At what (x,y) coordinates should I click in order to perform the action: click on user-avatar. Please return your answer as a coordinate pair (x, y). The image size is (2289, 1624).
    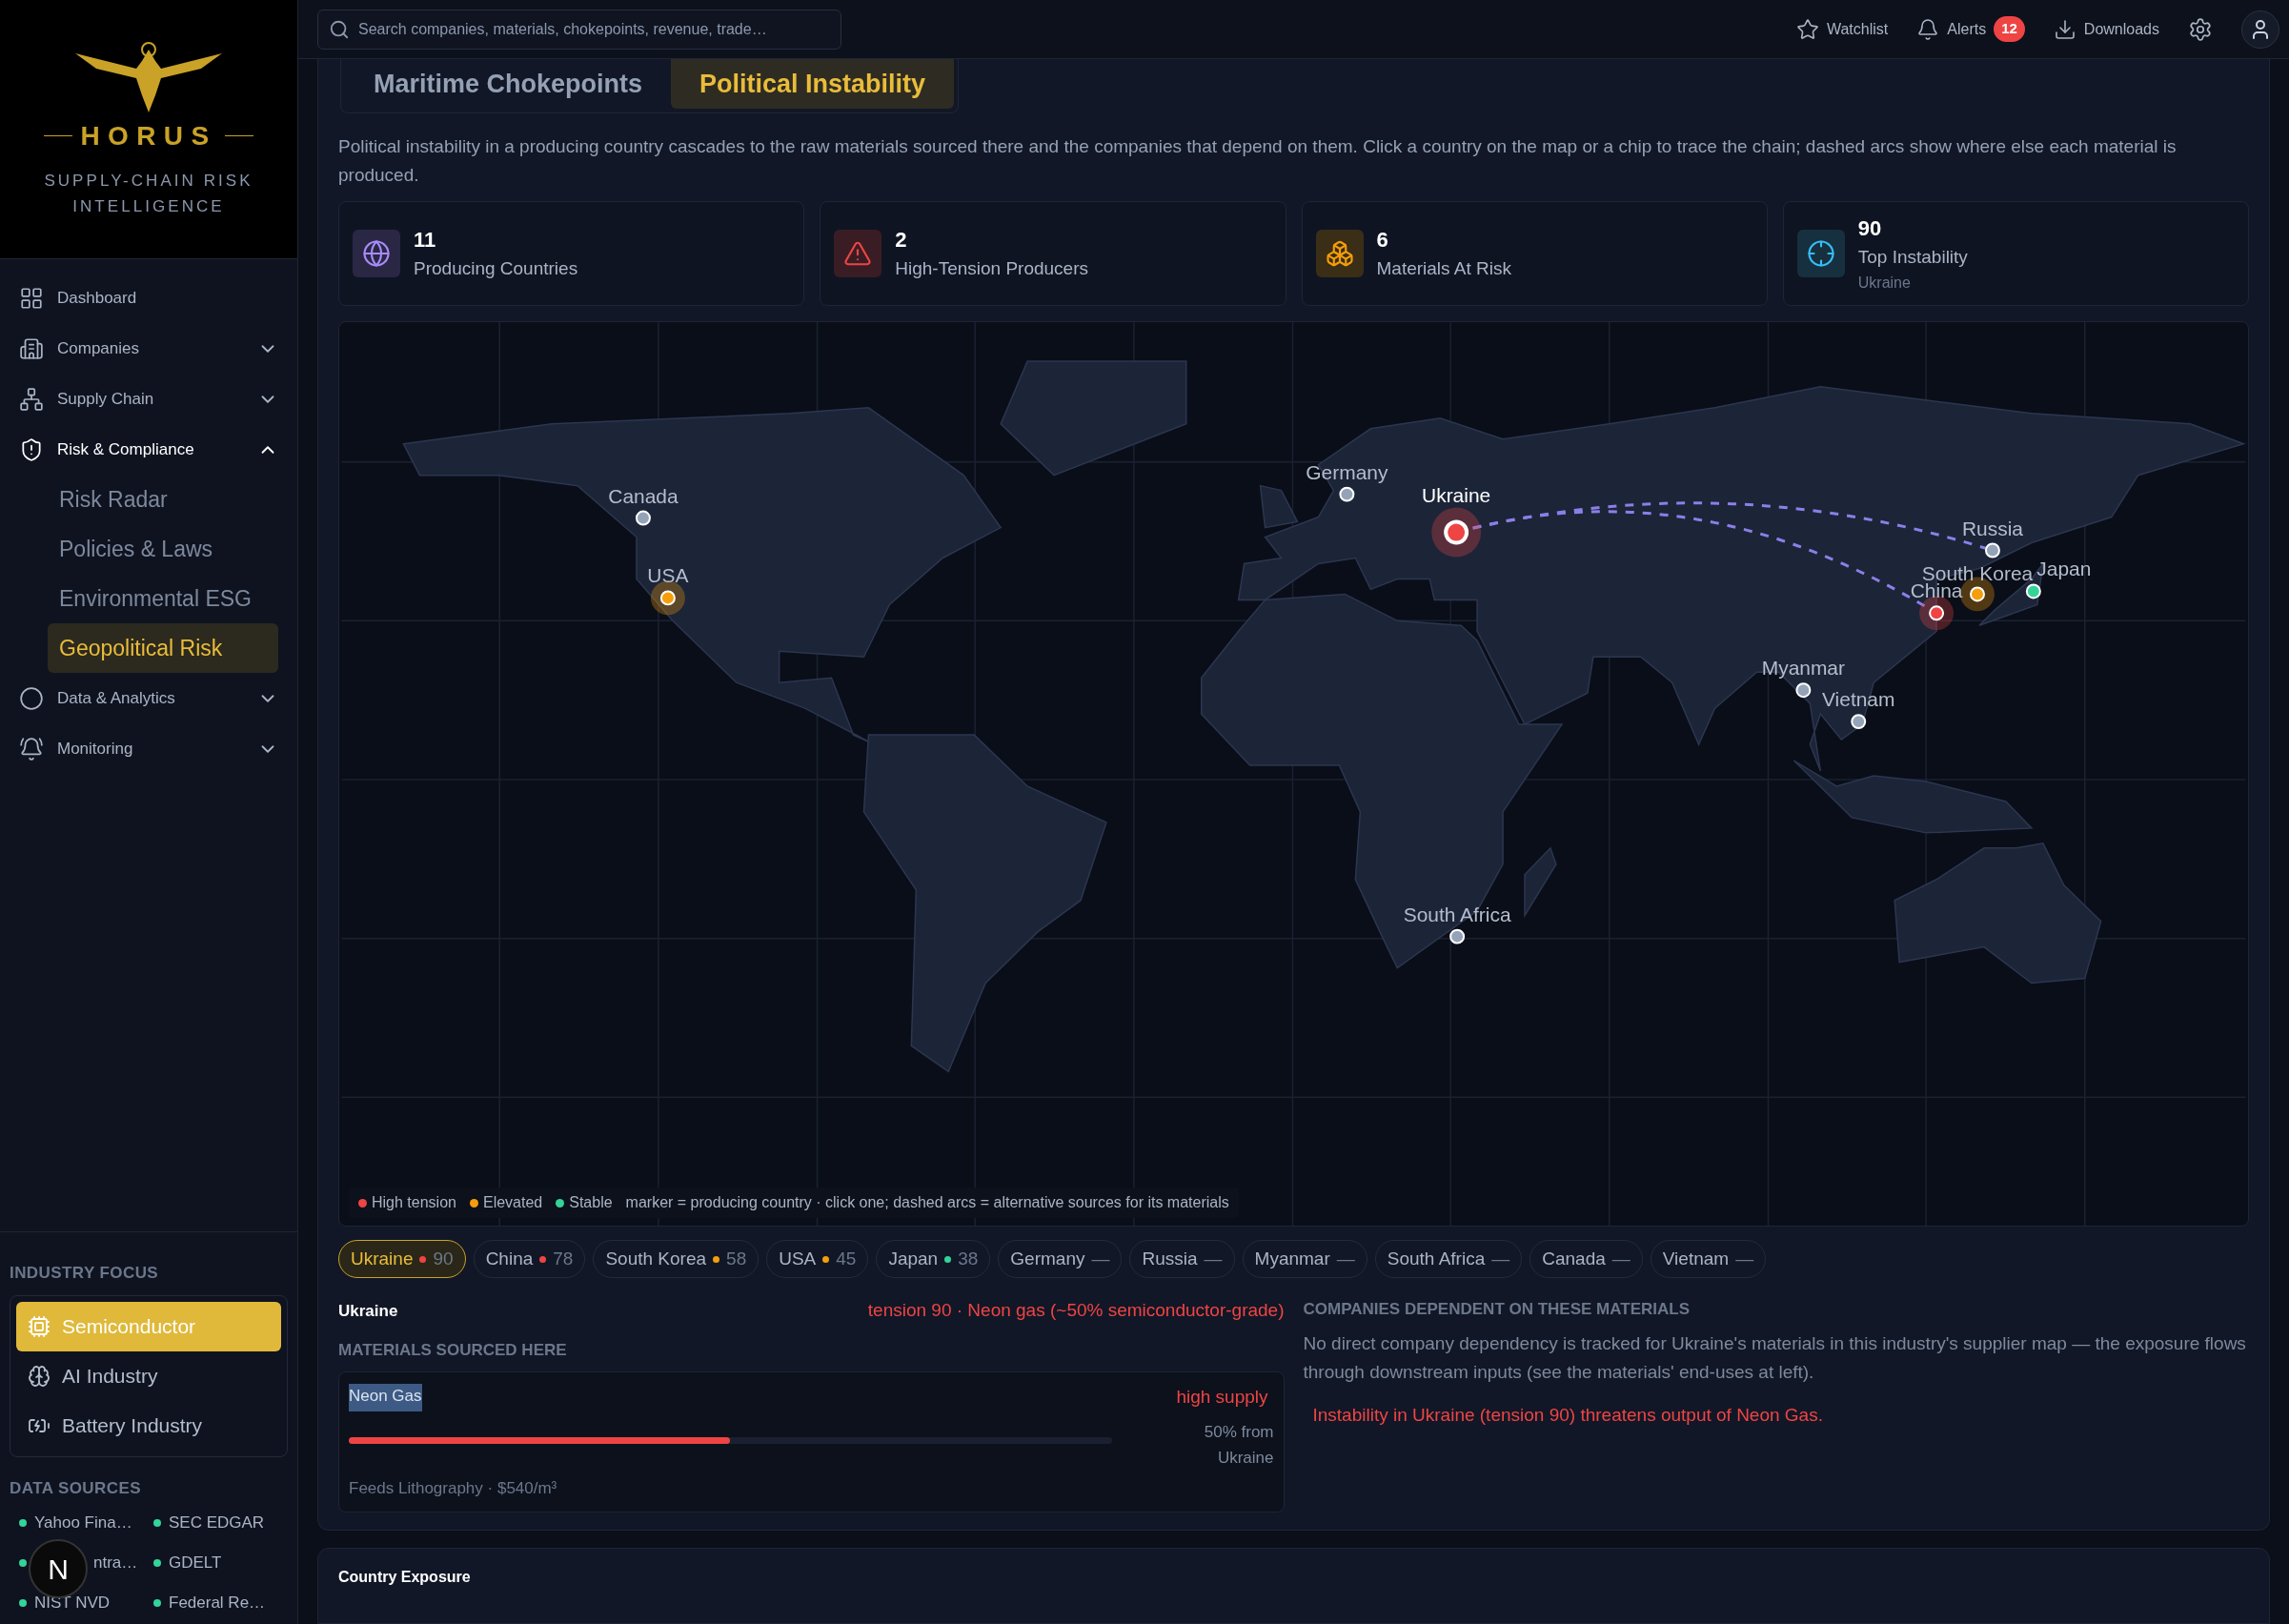
    Looking at the image, I should click on (2260, 29).